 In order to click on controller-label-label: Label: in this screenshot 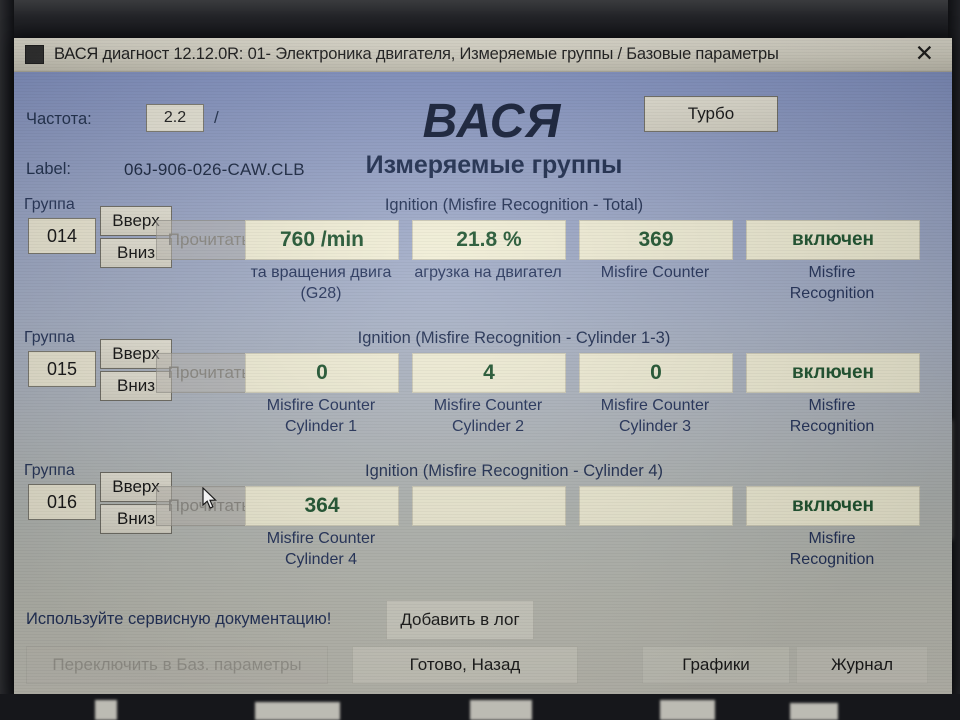, I will do `click(48, 169)`.